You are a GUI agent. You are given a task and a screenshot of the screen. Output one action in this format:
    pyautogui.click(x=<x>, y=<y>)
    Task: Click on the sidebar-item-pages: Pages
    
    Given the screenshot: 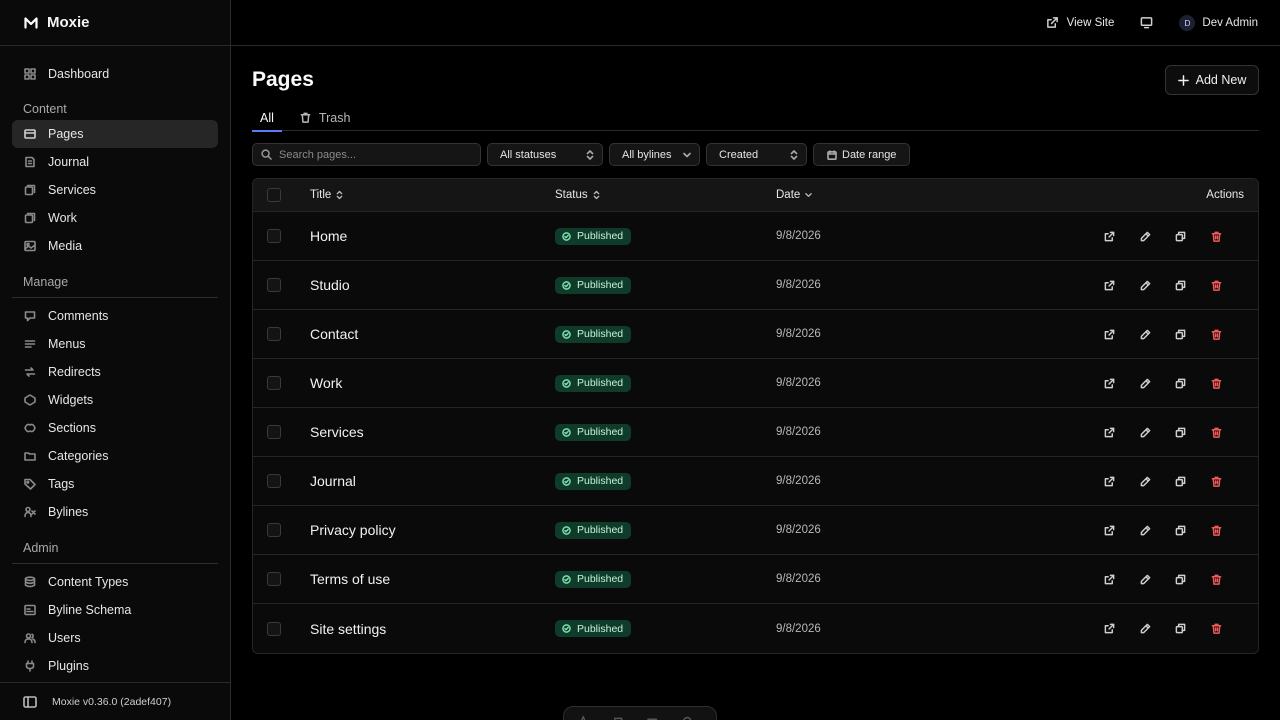 What is the action you would take?
    pyautogui.click(x=115, y=134)
    